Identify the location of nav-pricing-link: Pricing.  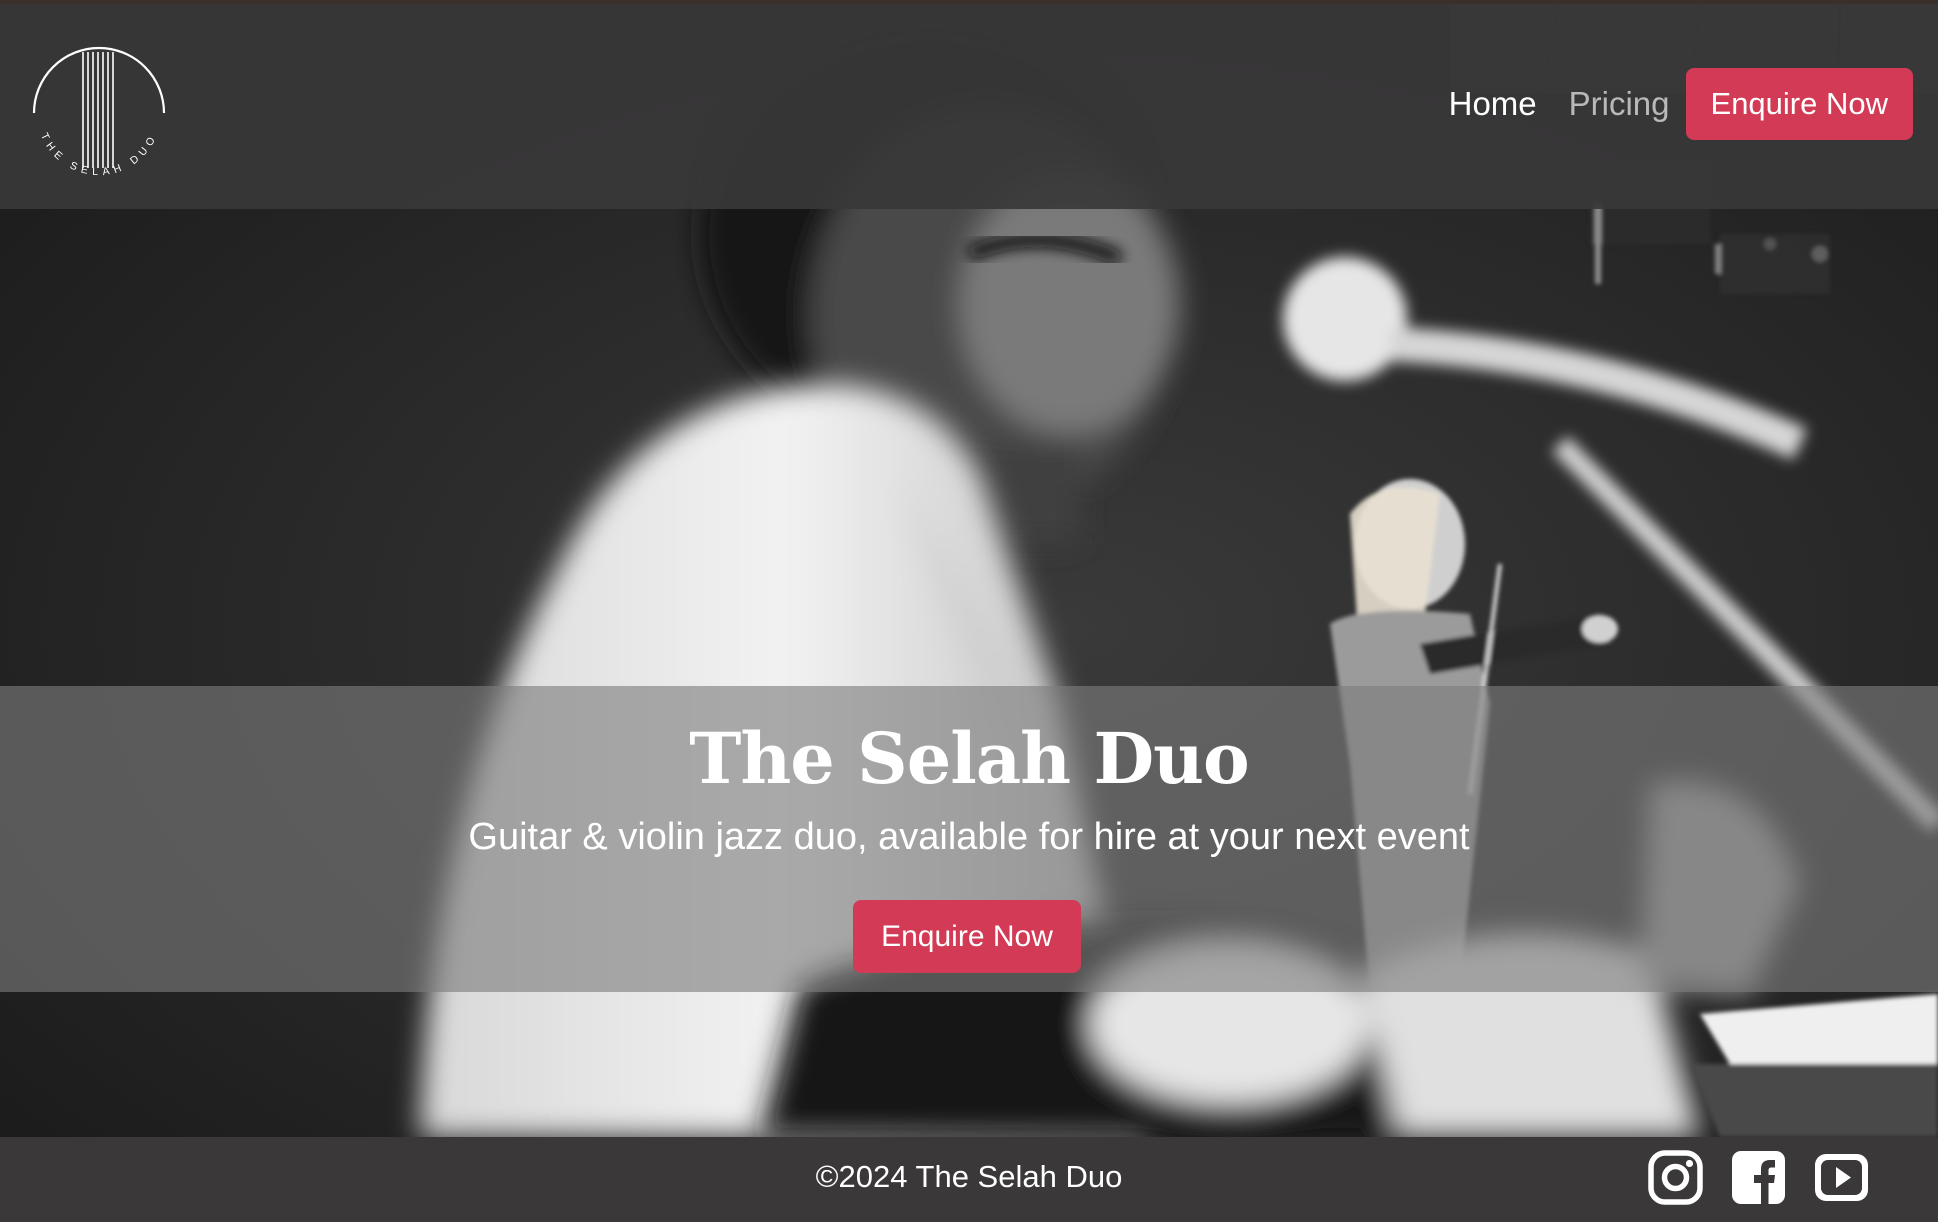
(1619, 104).